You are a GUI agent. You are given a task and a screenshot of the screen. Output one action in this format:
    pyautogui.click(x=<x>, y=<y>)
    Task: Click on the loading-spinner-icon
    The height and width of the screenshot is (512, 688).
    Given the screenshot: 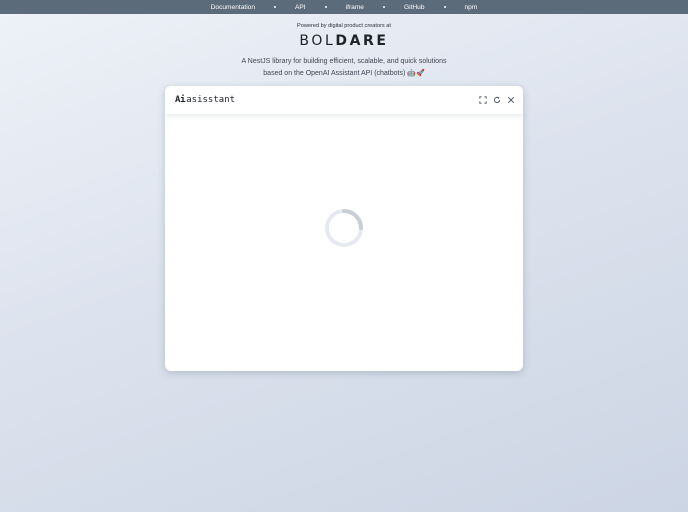 What is the action you would take?
    pyautogui.click(x=344, y=228)
    